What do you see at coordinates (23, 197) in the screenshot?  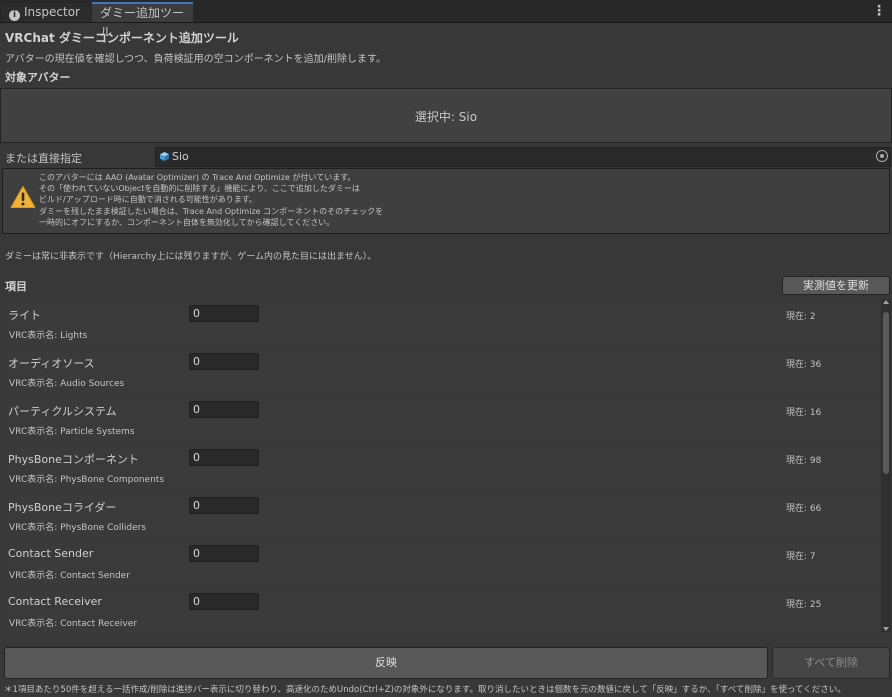 I see `warning-icon` at bounding box center [23, 197].